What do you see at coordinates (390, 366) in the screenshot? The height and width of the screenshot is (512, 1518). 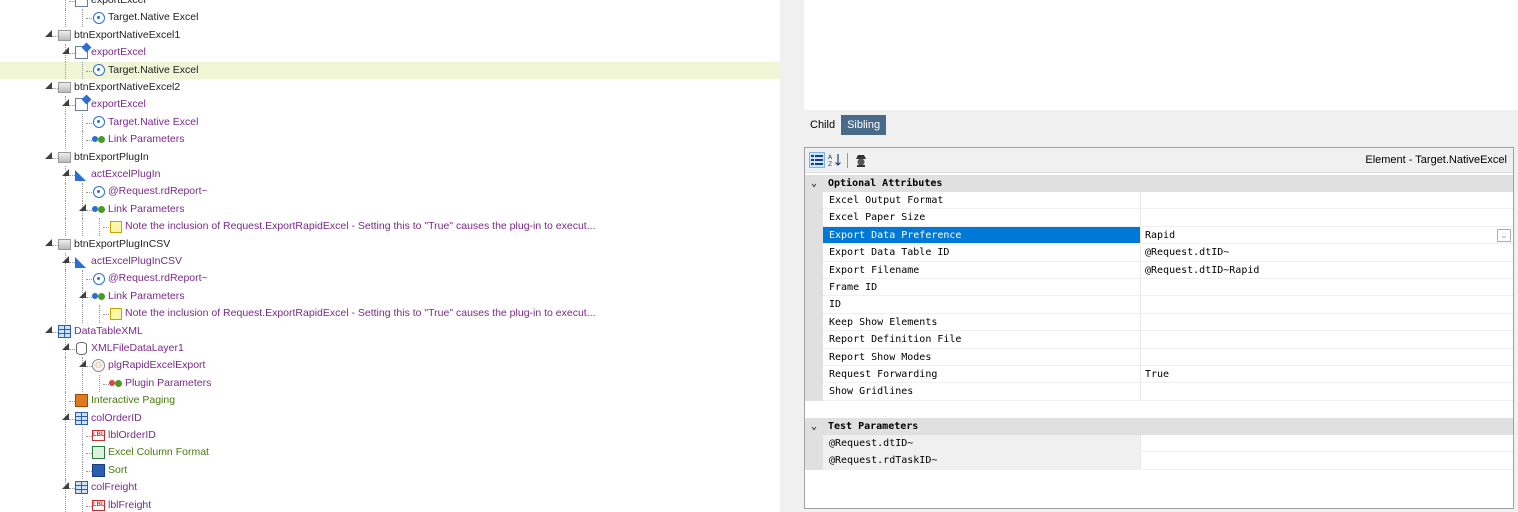 I see `tree-node: ⚇ plgRapidExcelExport` at bounding box center [390, 366].